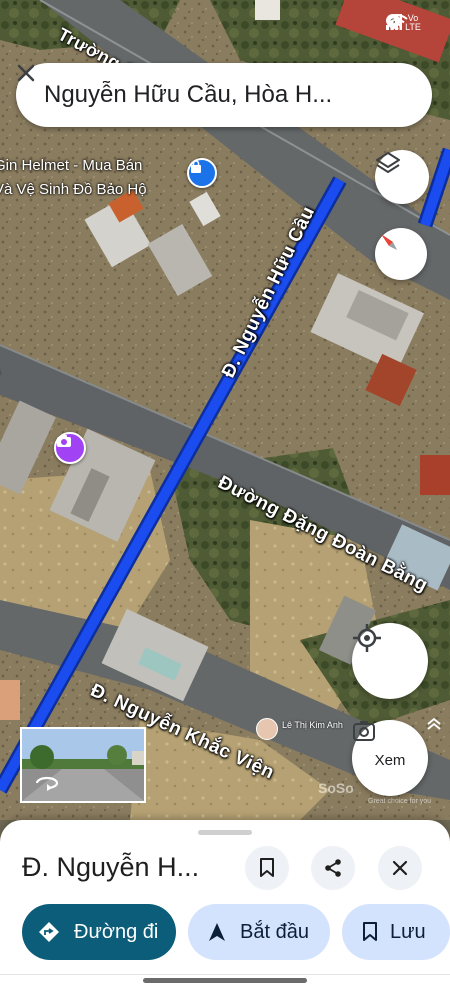 Image resolution: width=450 pixels, height=992 pixels. I want to click on shopping-bag-icon, so click(196, 166).